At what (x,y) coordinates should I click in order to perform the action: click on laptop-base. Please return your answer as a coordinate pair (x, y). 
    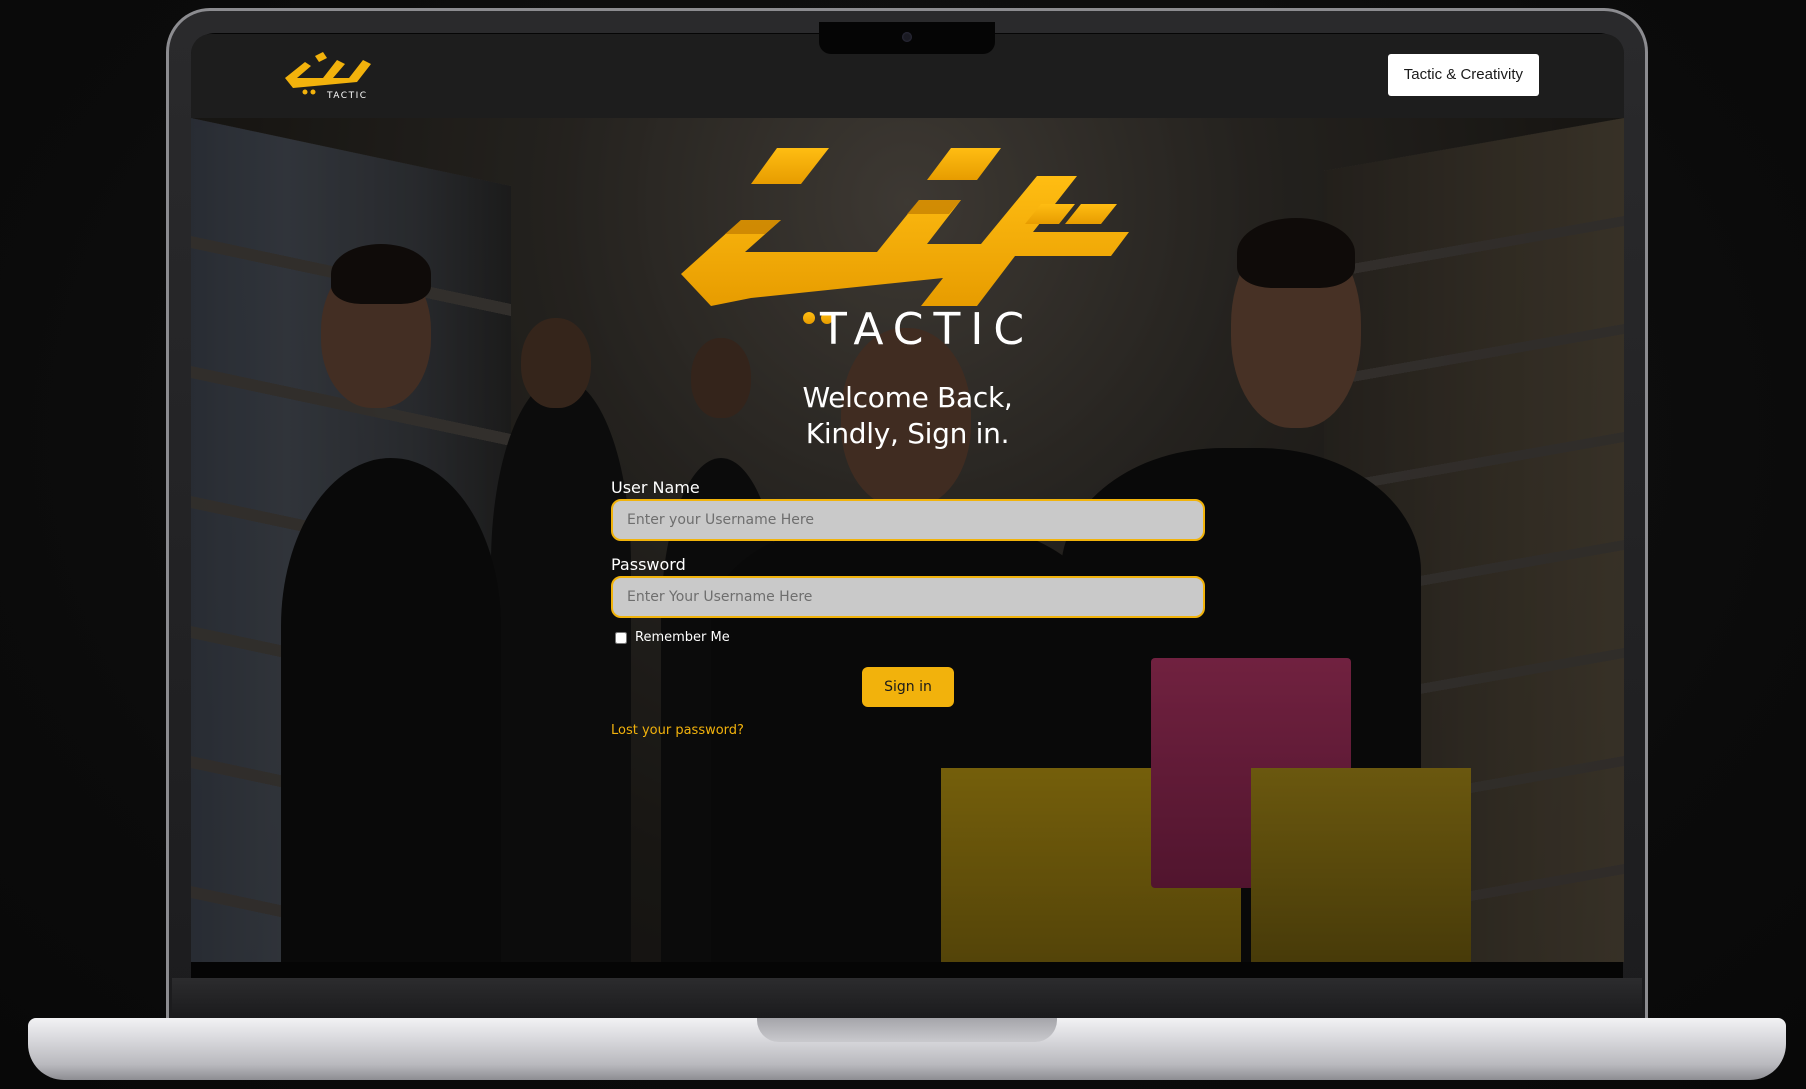
    Looking at the image, I should click on (907, 1049).